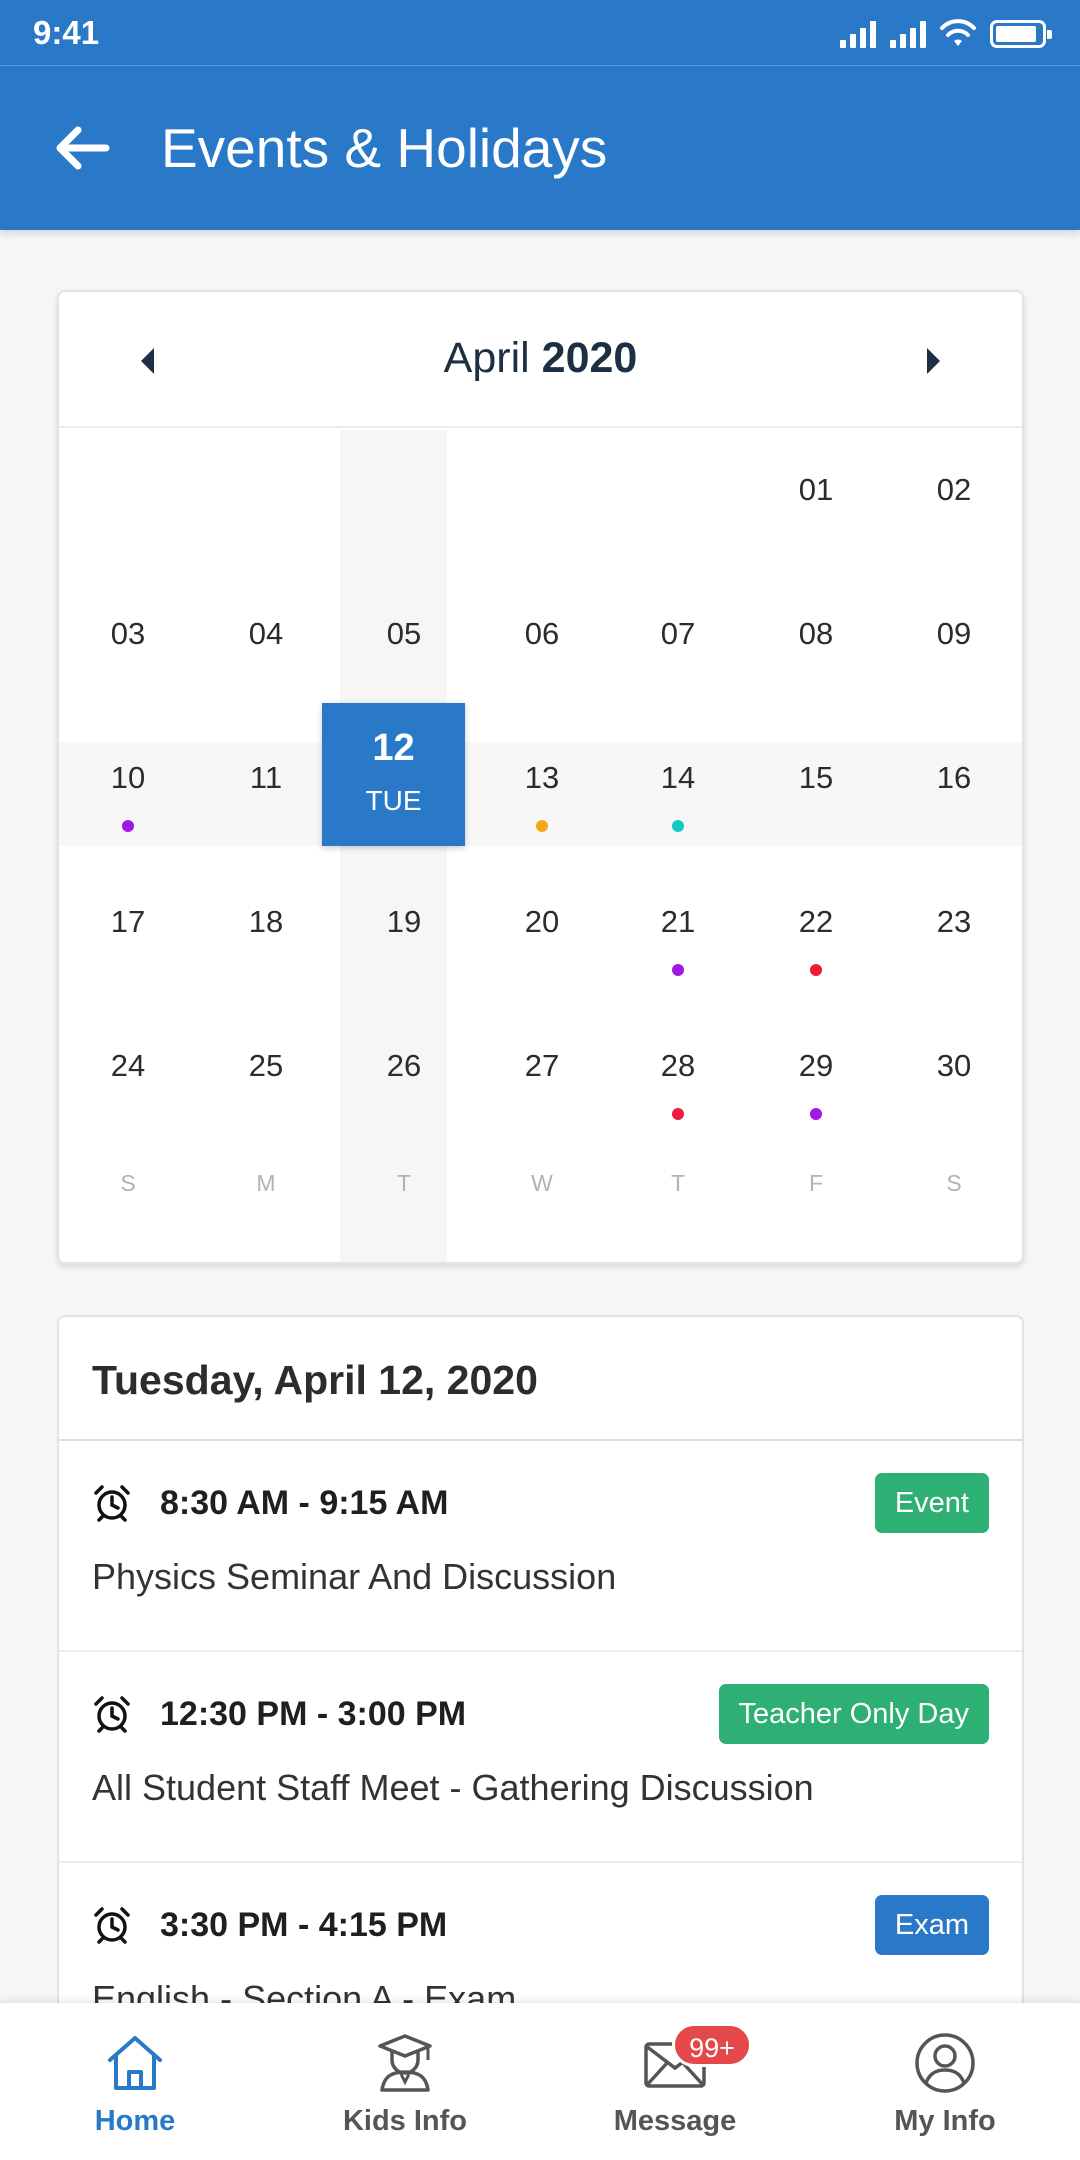 This screenshot has height=2160, width=1080. I want to click on nav-item-message: Message, so click(675, 2081).